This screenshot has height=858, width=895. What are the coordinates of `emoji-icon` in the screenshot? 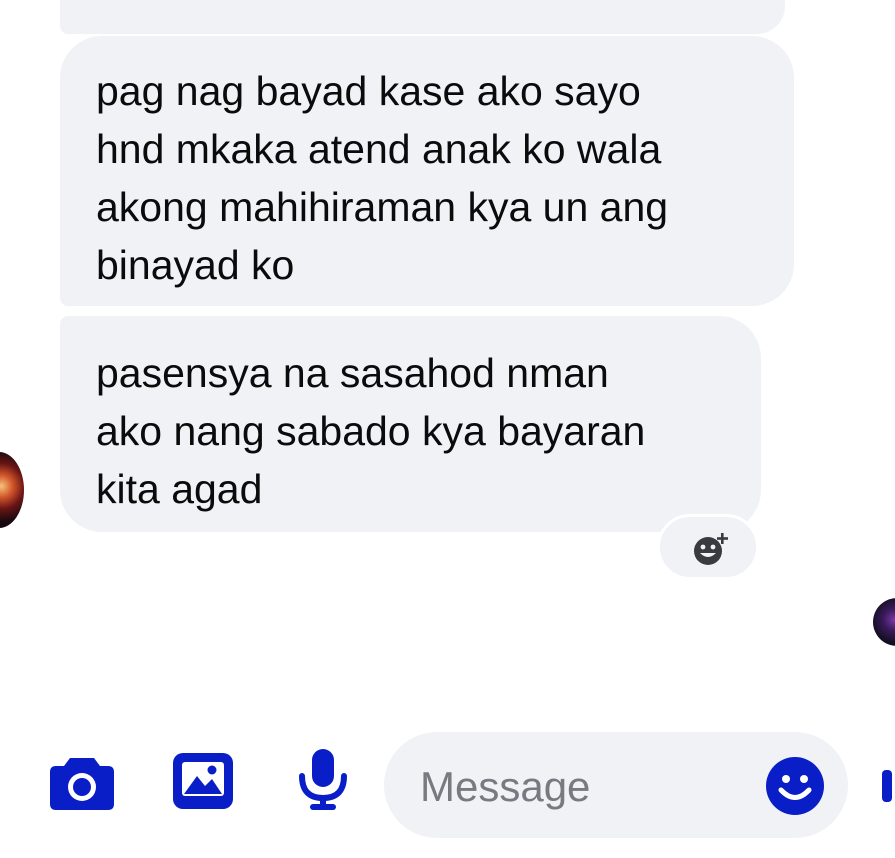 It's located at (795, 786).